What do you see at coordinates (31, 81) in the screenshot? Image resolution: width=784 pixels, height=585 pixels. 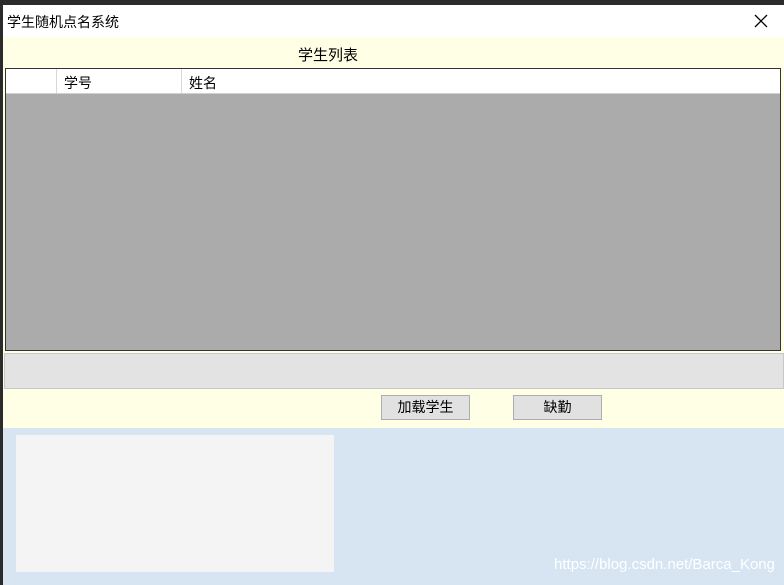 I see `grid-row-header-column` at bounding box center [31, 81].